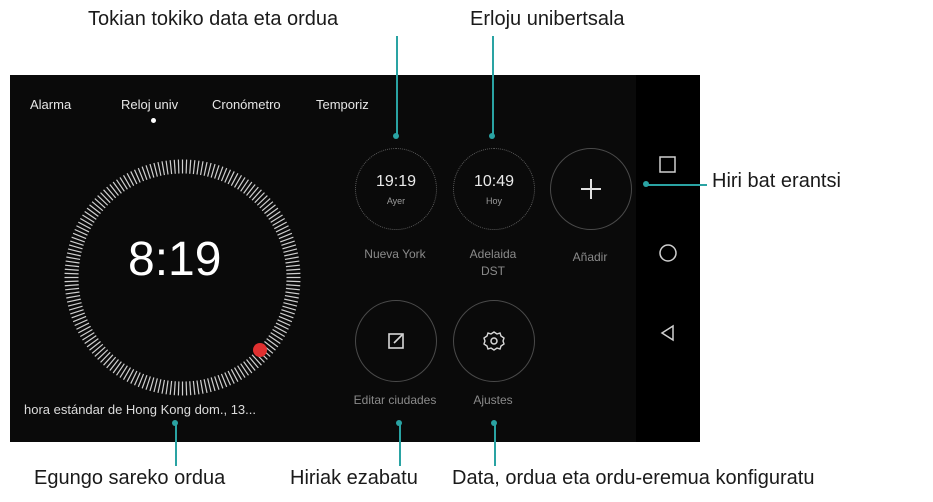 This screenshot has width=933, height=502. What do you see at coordinates (633, 478) in the screenshot?
I see `callout-date-time-settings: Data, ordua eta ordu-eremua konfiguratu` at bounding box center [633, 478].